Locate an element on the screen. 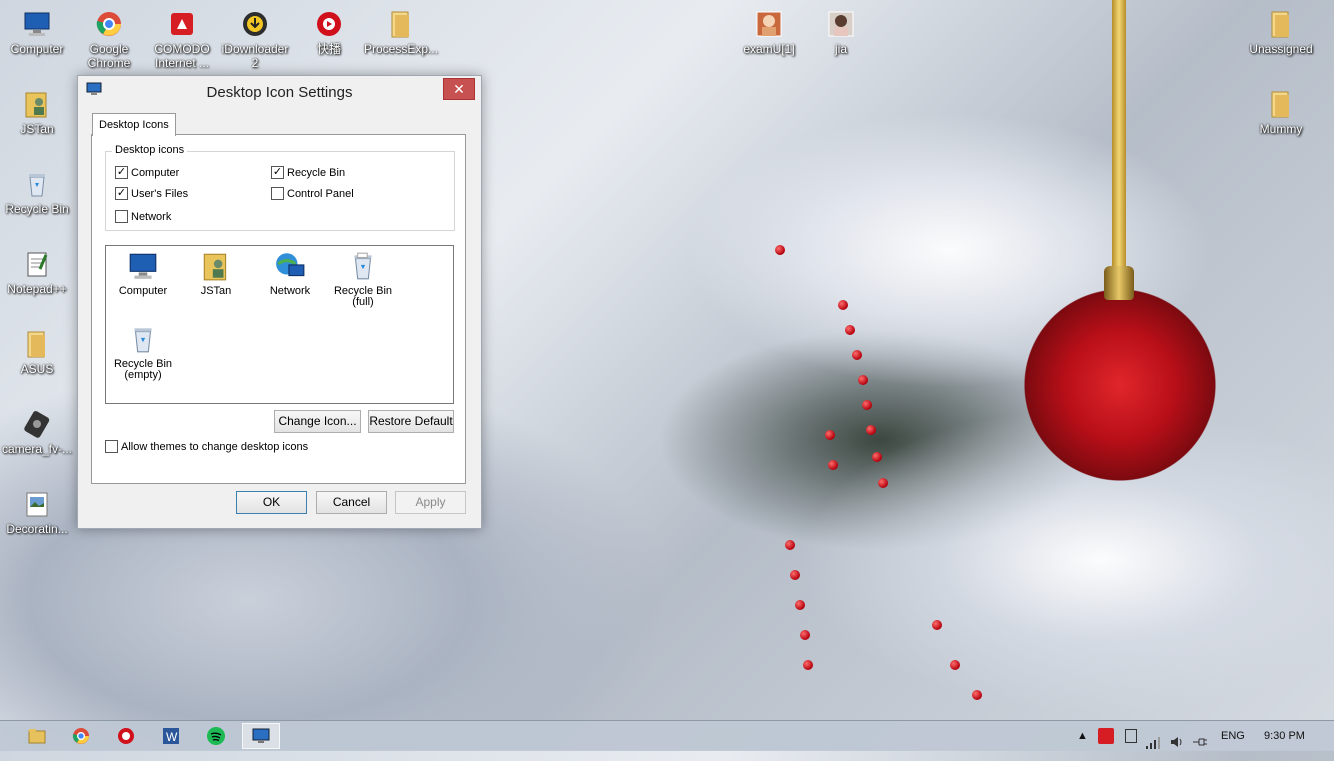  checkbox-recycle-bin: ✓ Recycle Bin is located at coordinates (308, 172).